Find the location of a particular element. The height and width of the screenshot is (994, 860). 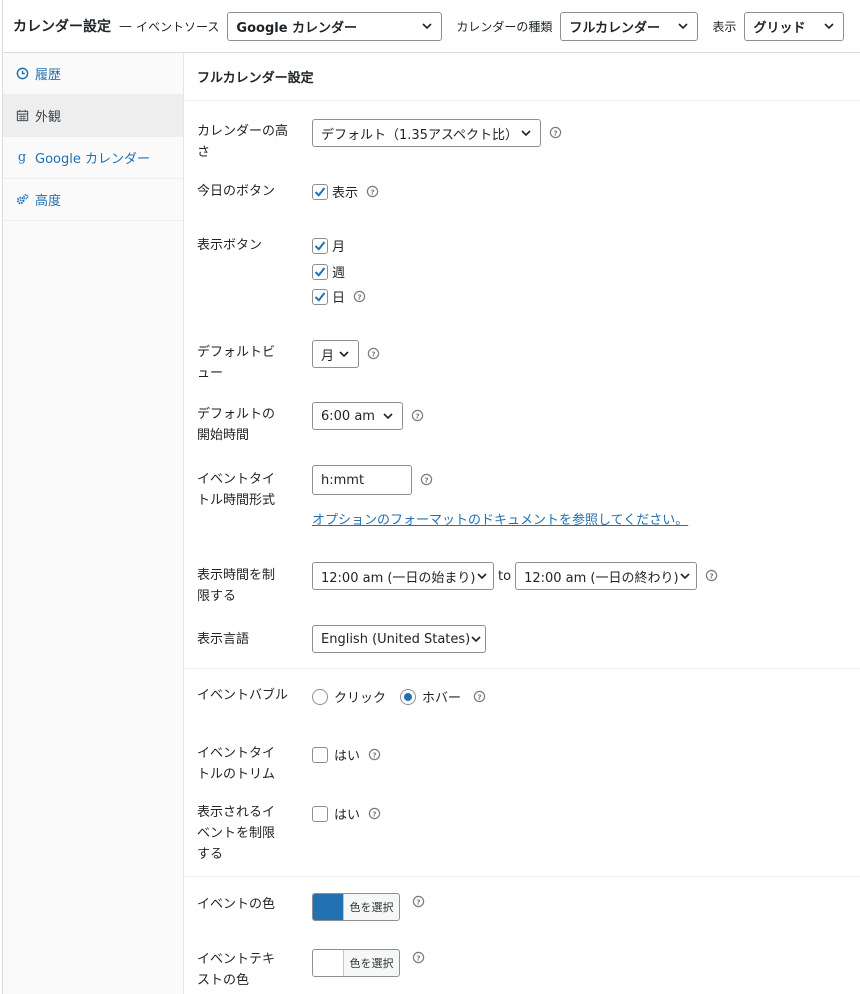

default-start-value: 6:00 am is located at coordinates (348, 416).